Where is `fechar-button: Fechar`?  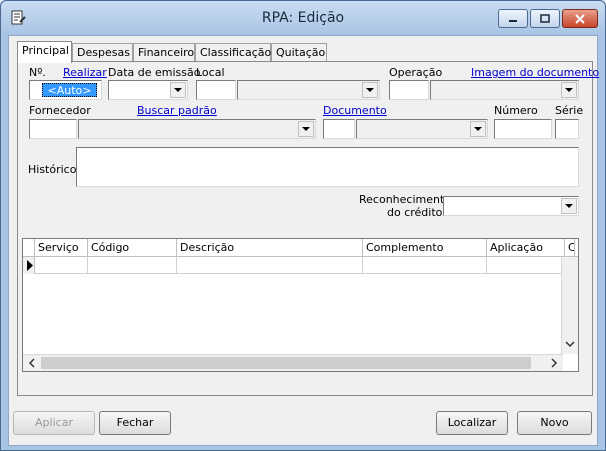 fechar-button: Fechar is located at coordinates (135, 423).